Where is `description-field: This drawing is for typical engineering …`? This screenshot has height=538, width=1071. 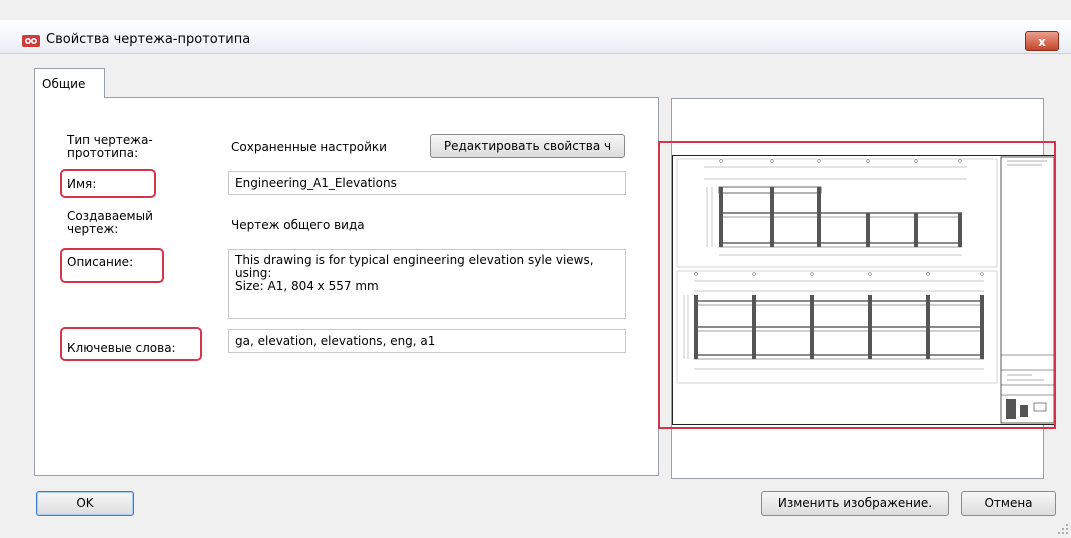 description-field: This drawing is for typical engineering … is located at coordinates (427, 284).